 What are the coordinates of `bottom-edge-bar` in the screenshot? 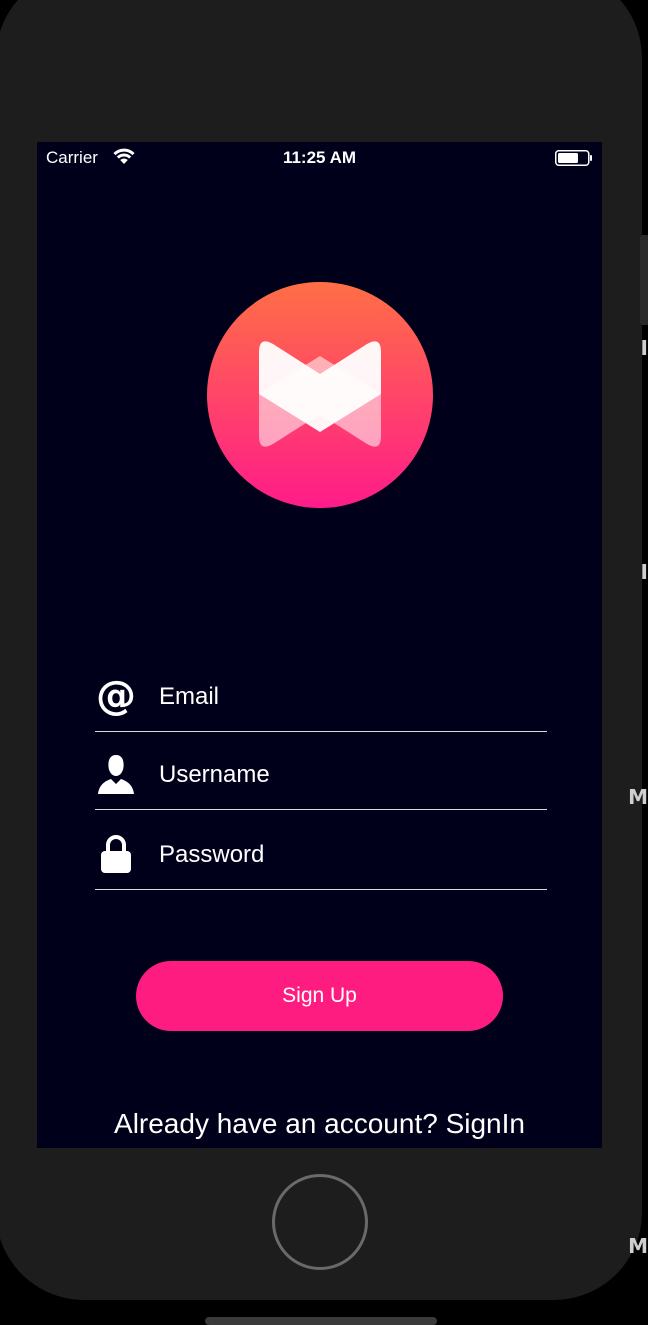 It's located at (321, 1321).